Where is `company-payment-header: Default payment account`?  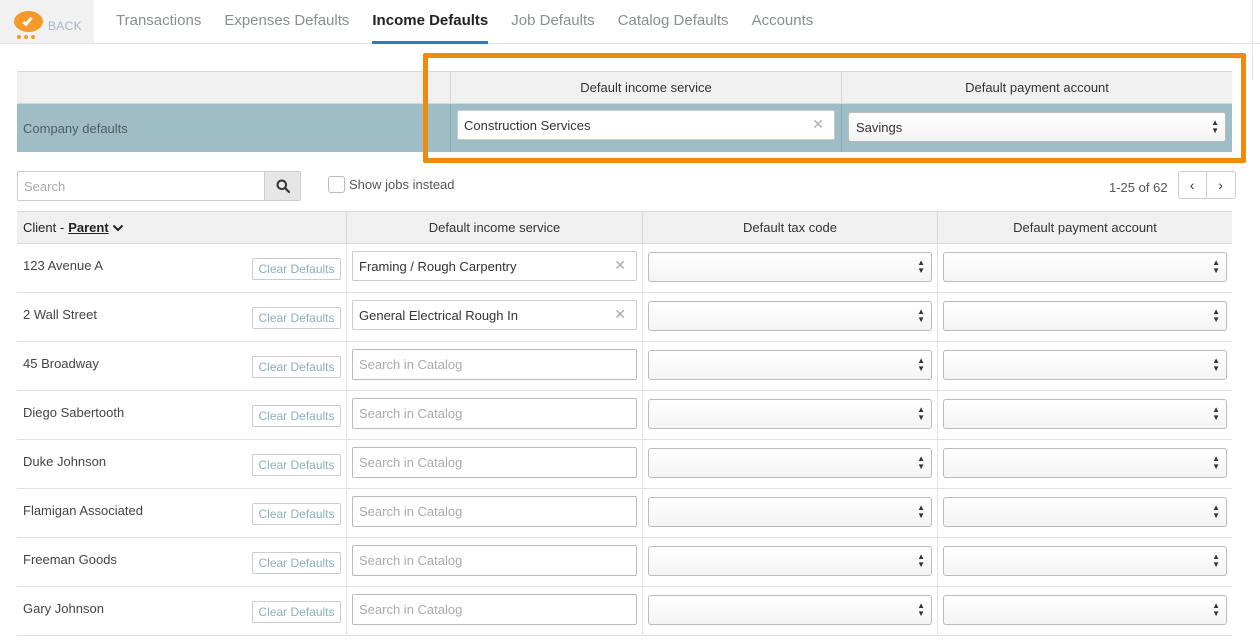 company-payment-header: Default payment account is located at coordinates (1037, 87).